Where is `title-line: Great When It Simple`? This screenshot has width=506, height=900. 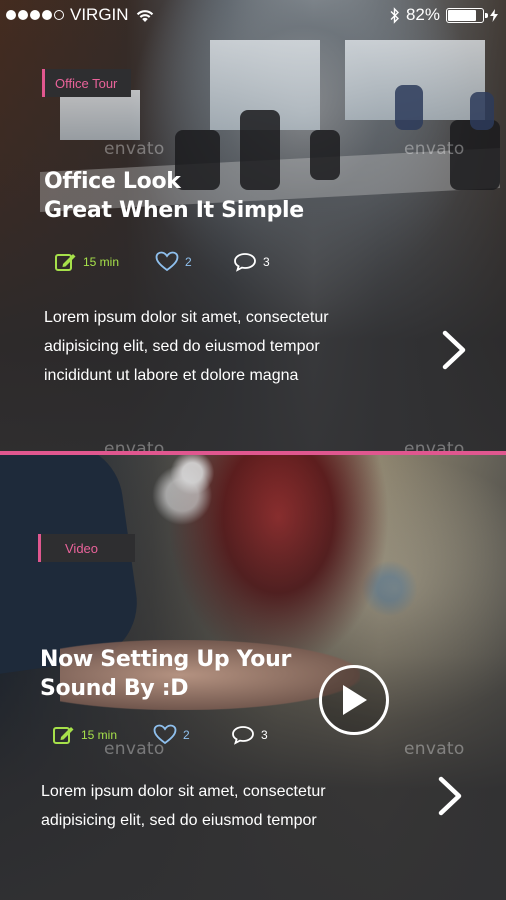 title-line: Great When It Simple is located at coordinates (174, 210).